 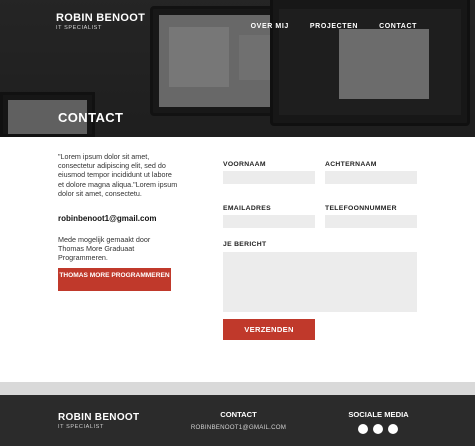 What do you see at coordinates (247, 208) in the screenshot?
I see `email-label: EMAILADRES` at bounding box center [247, 208].